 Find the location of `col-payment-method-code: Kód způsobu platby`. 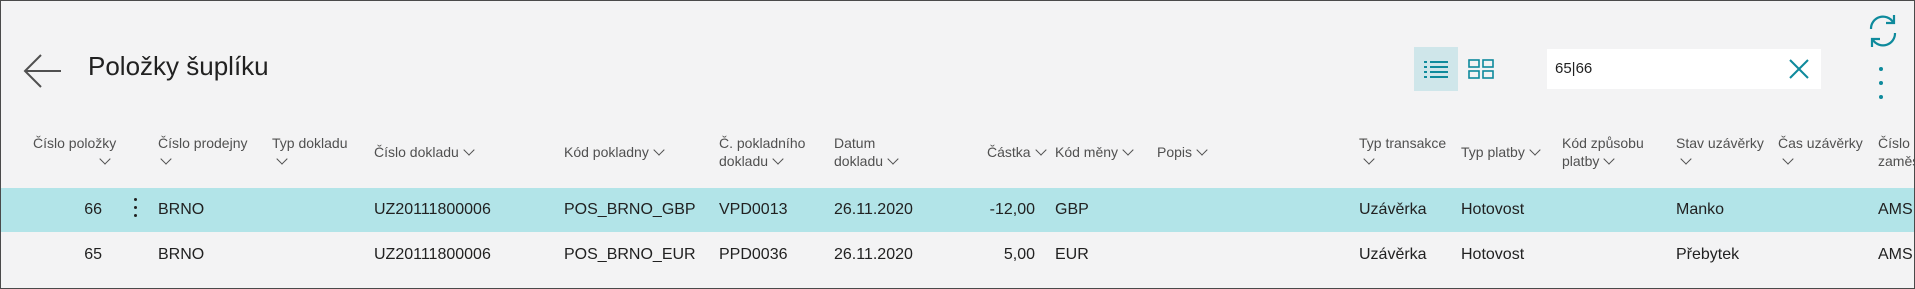

col-payment-method-code: Kód způsobu platby is located at coordinates (1603, 152).